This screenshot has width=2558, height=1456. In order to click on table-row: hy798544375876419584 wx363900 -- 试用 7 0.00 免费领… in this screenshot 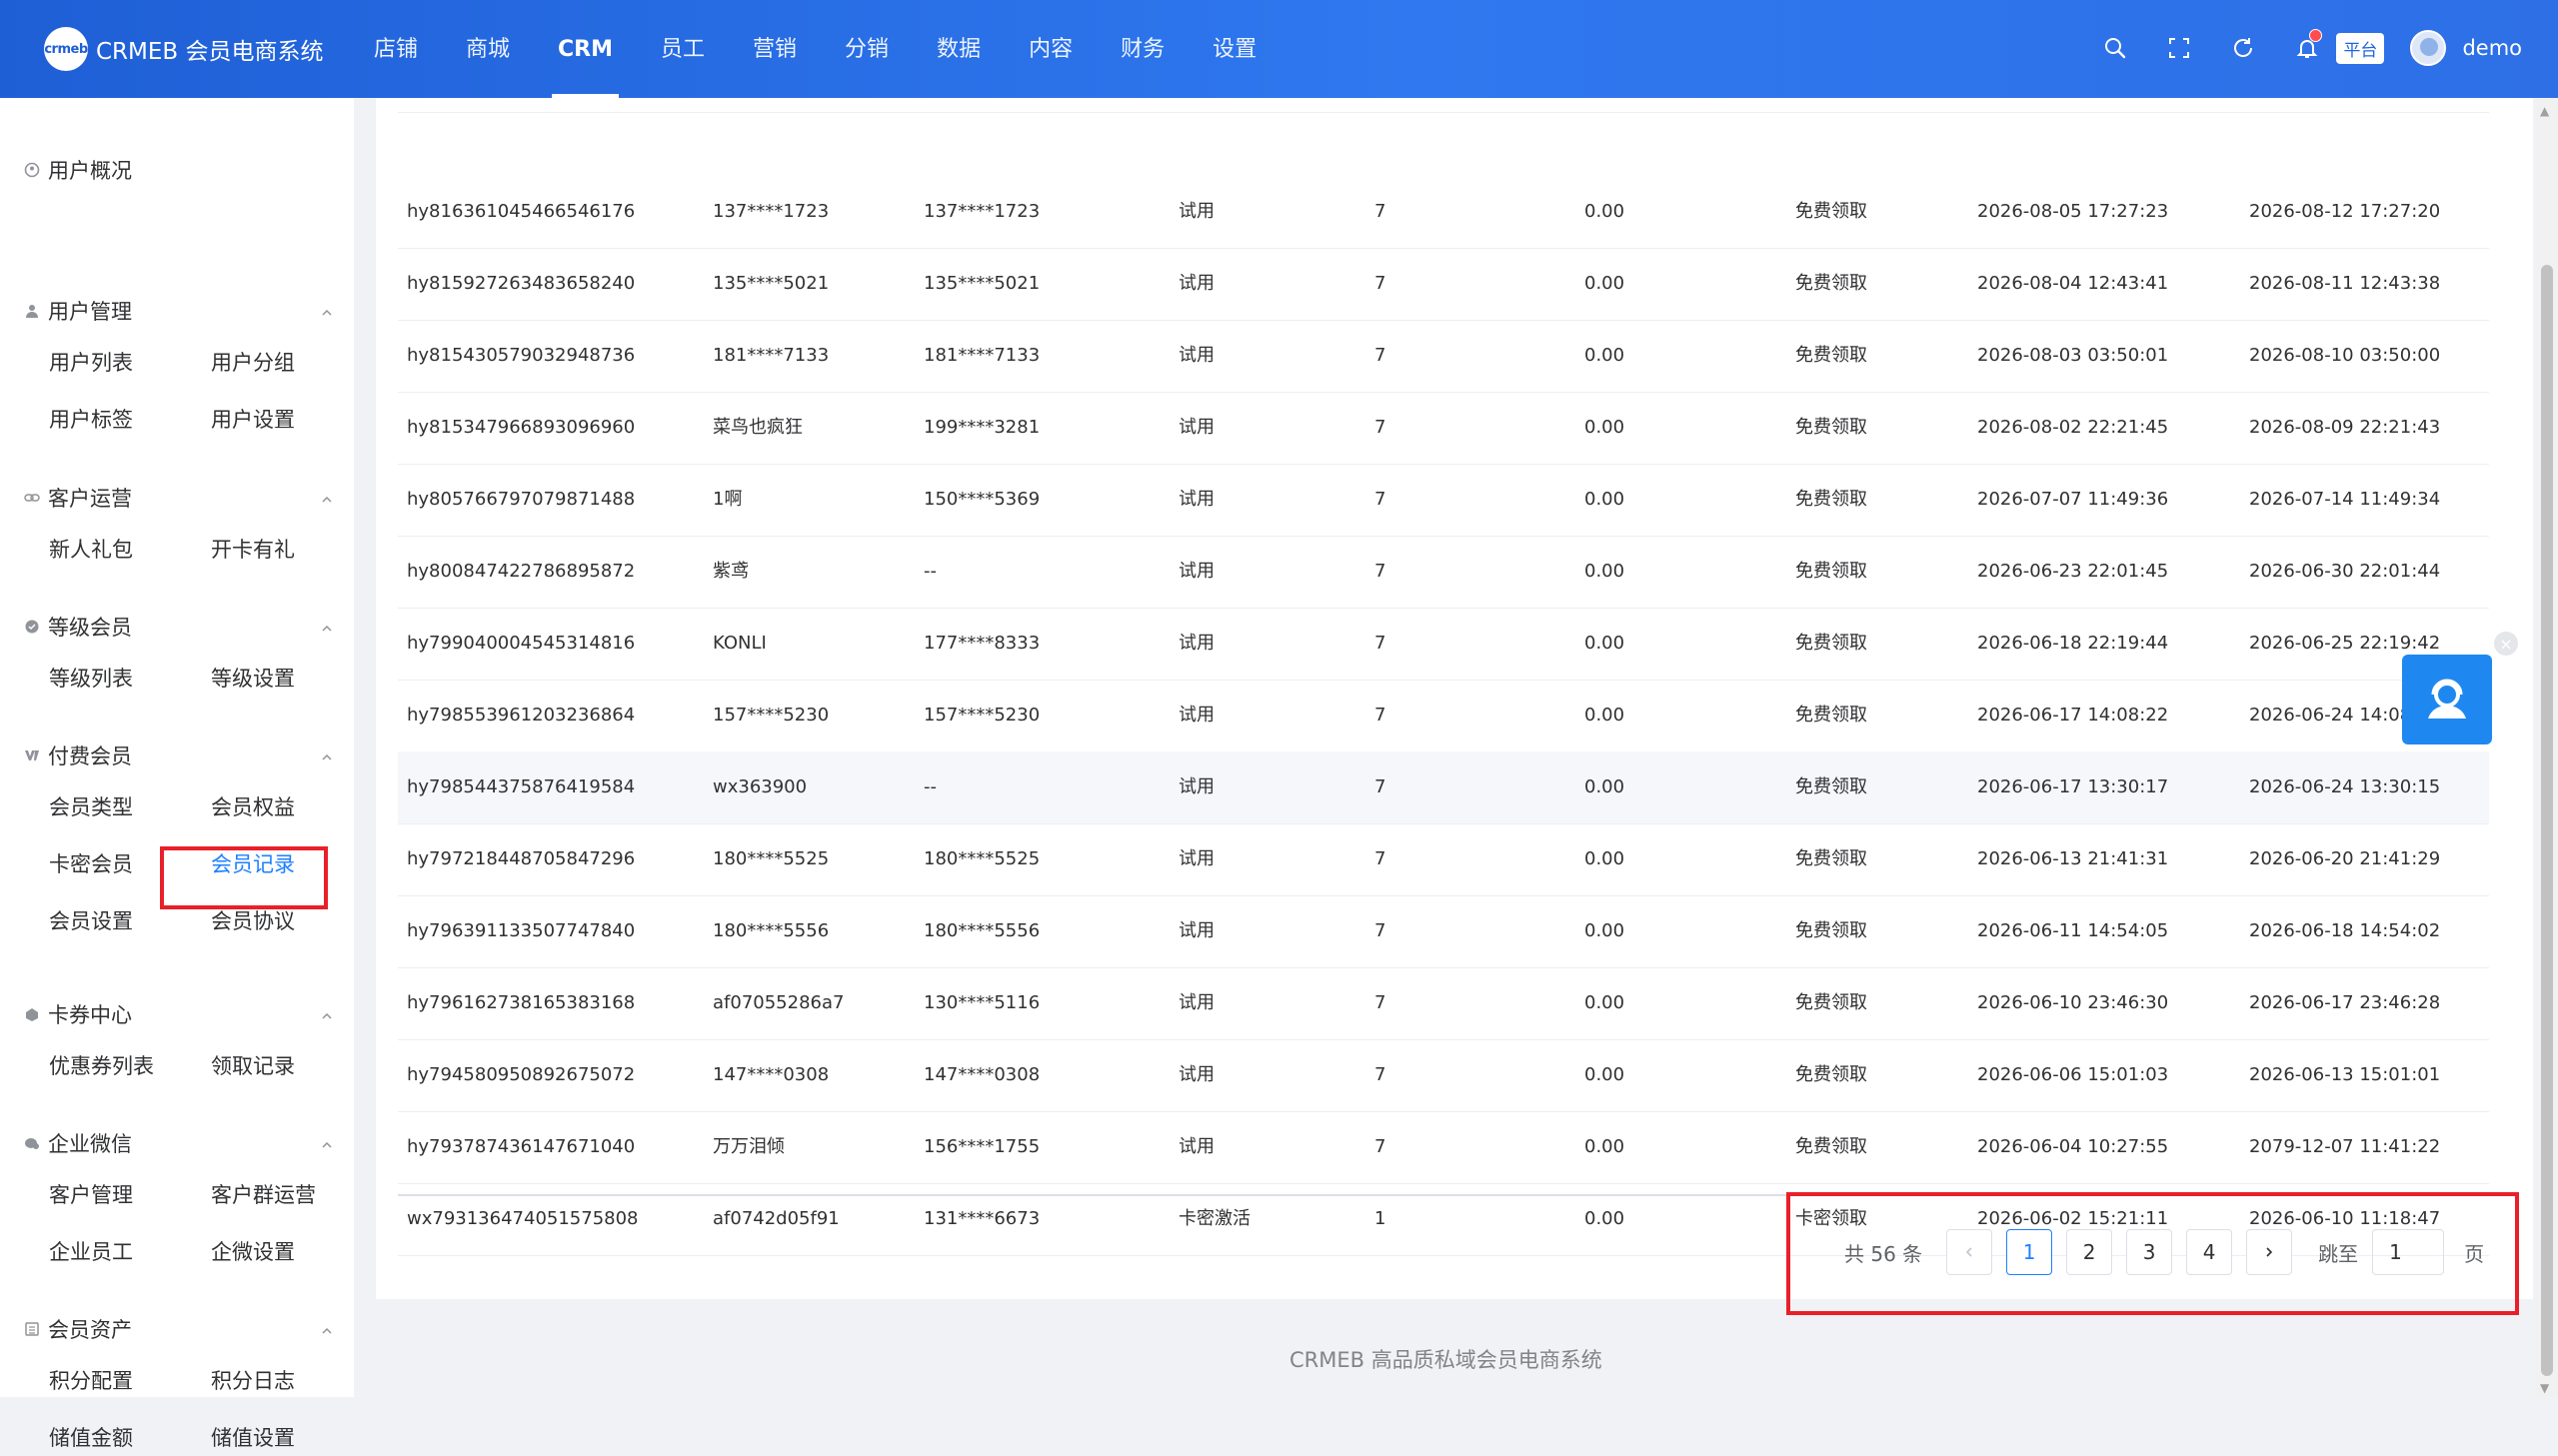, I will do `click(1443, 787)`.